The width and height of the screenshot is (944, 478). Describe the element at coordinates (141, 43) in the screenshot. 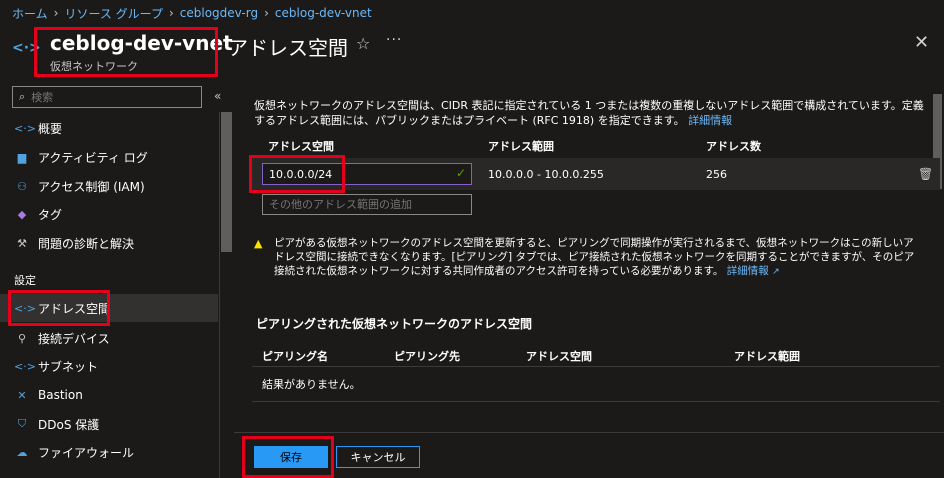

I see `resource-name: ceblog-dev-vnet` at that location.